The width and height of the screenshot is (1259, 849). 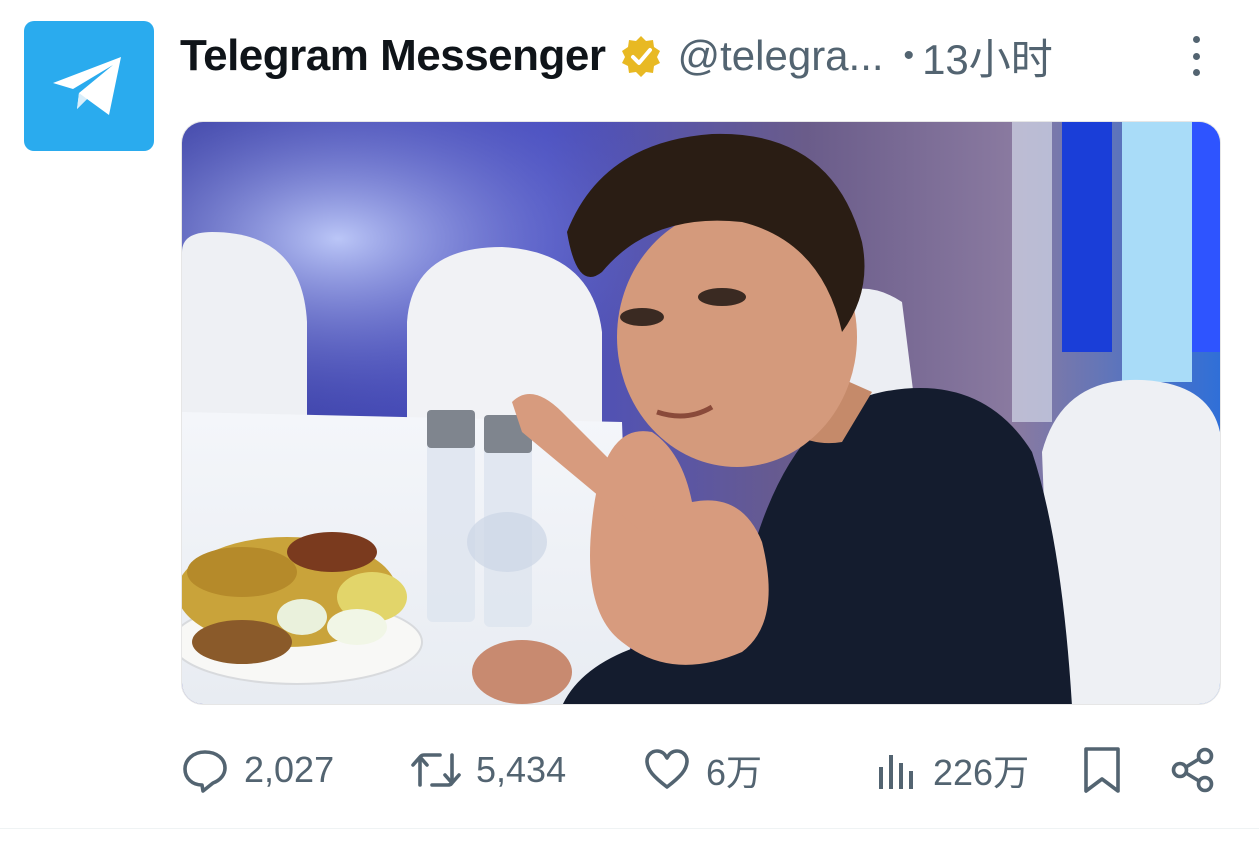 I want to click on reply-button: 2,027, so click(x=257, y=770).